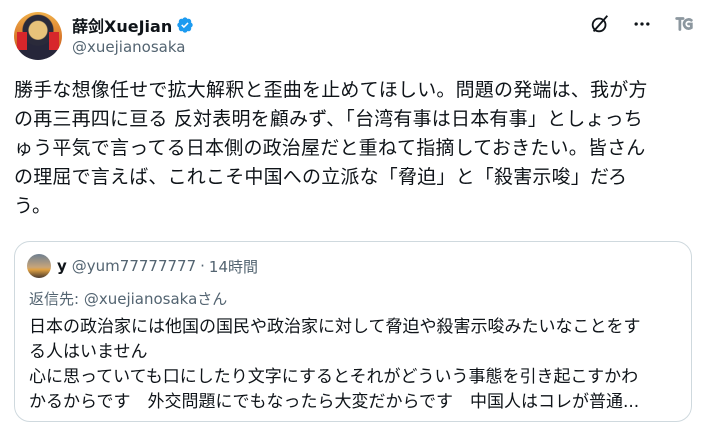 Image resolution: width=710 pixels, height=434 pixels. I want to click on quoted-tweet-header: y @yum77777777 · 14時間, so click(142, 266).